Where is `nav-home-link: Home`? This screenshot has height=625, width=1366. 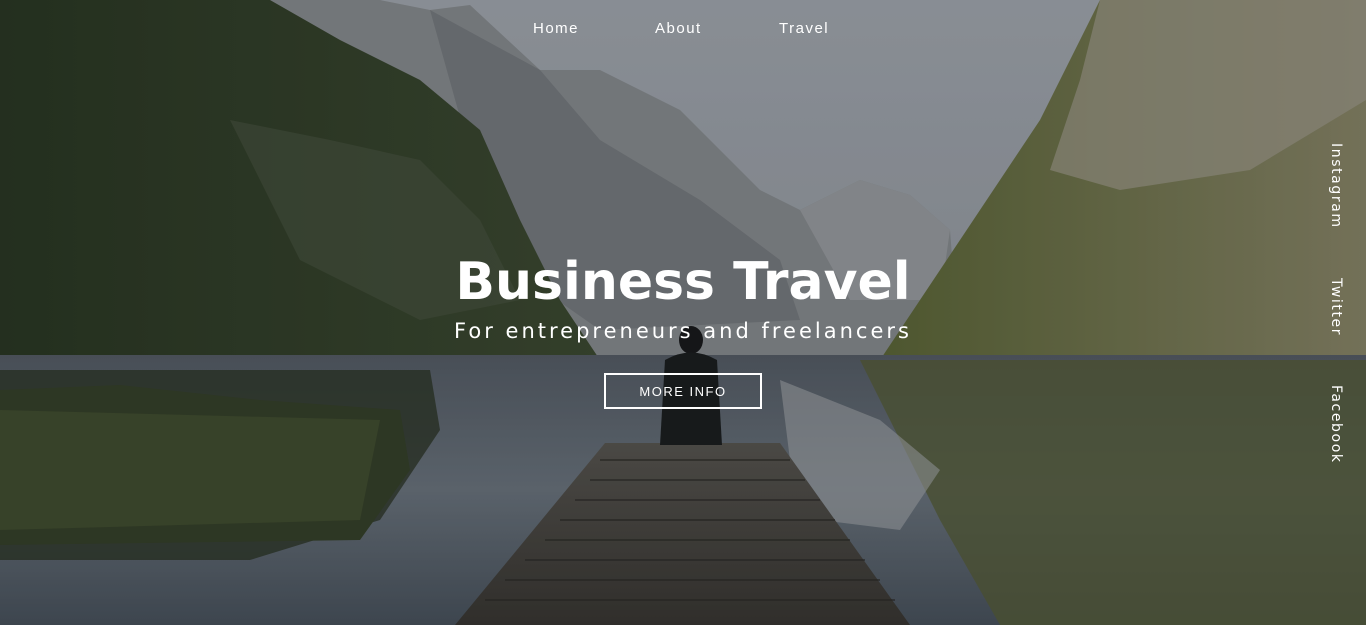 nav-home-link: Home is located at coordinates (556, 28).